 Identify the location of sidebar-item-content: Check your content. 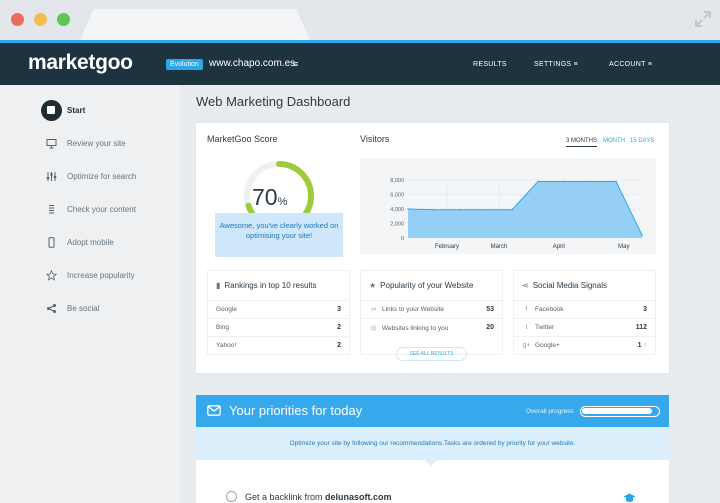
(88, 209).